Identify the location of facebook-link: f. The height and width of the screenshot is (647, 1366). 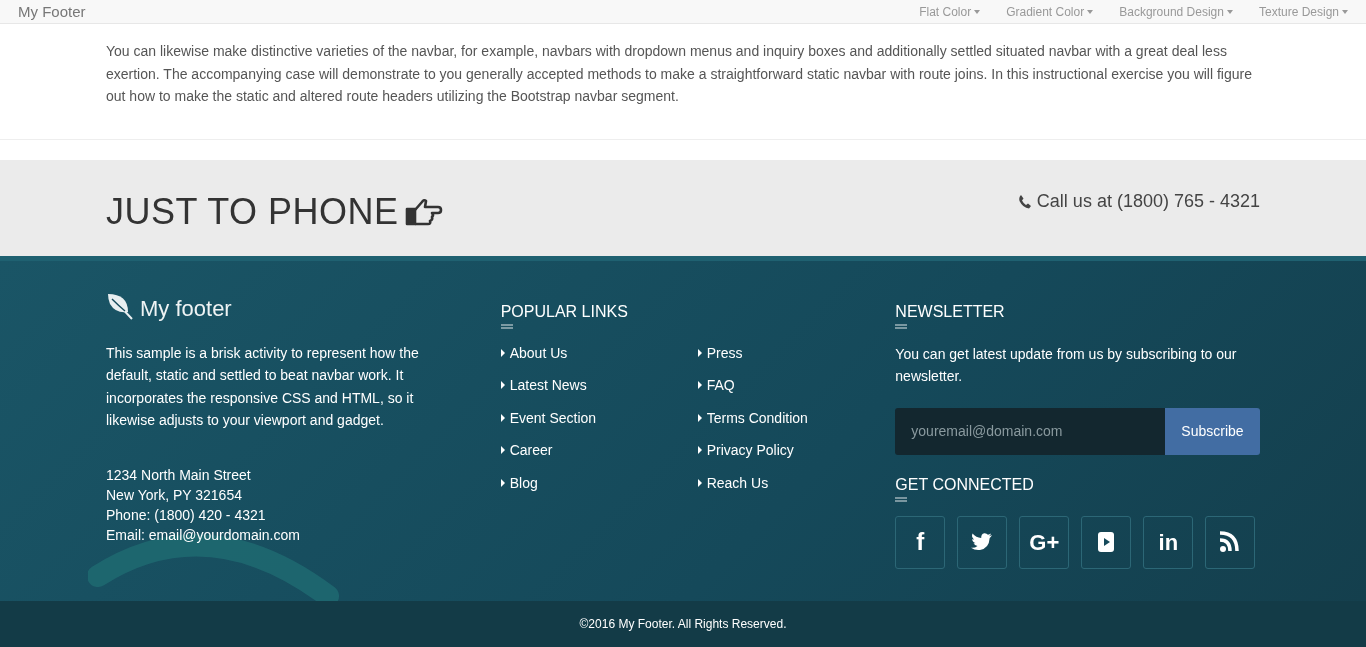
(920, 542).